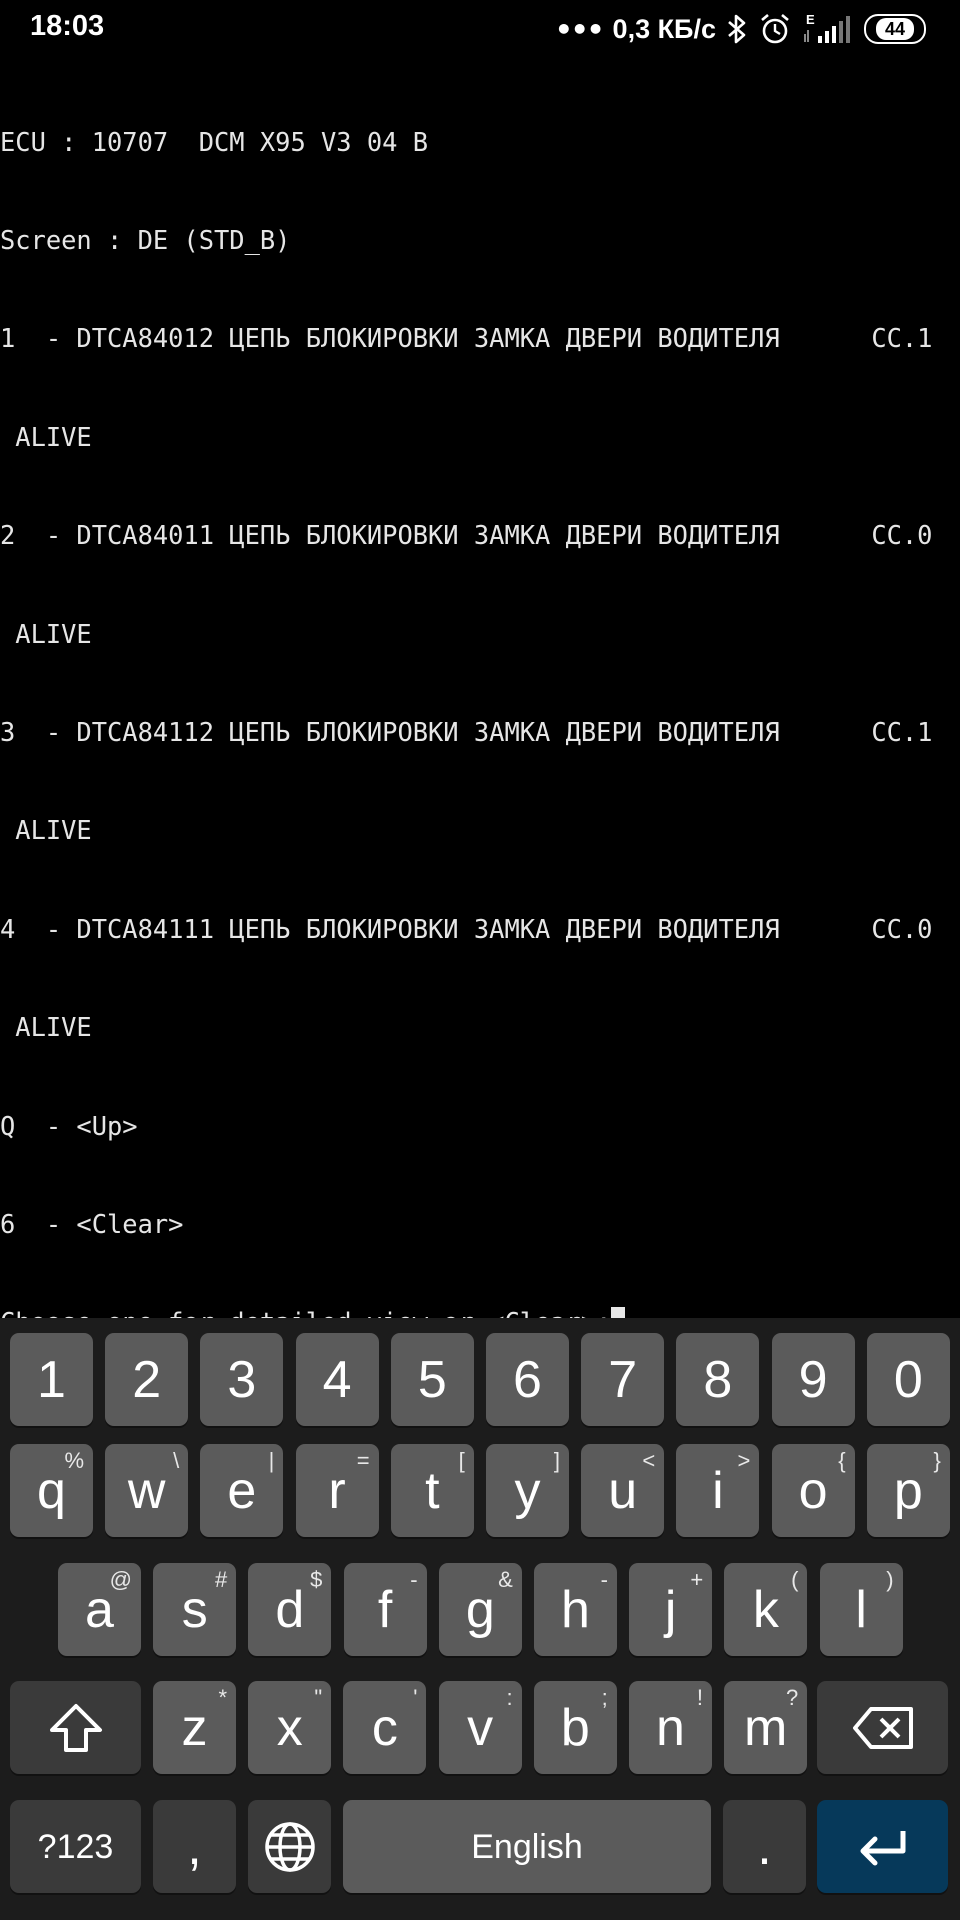  I want to click on key-k: k(, so click(766, 1609).